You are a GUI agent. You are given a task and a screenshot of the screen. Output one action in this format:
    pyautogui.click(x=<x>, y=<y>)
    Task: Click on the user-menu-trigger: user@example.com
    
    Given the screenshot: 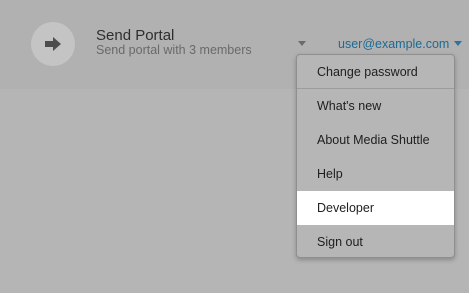 What is the action you would take?
    pyautogui.click(x=400, y=44)
    